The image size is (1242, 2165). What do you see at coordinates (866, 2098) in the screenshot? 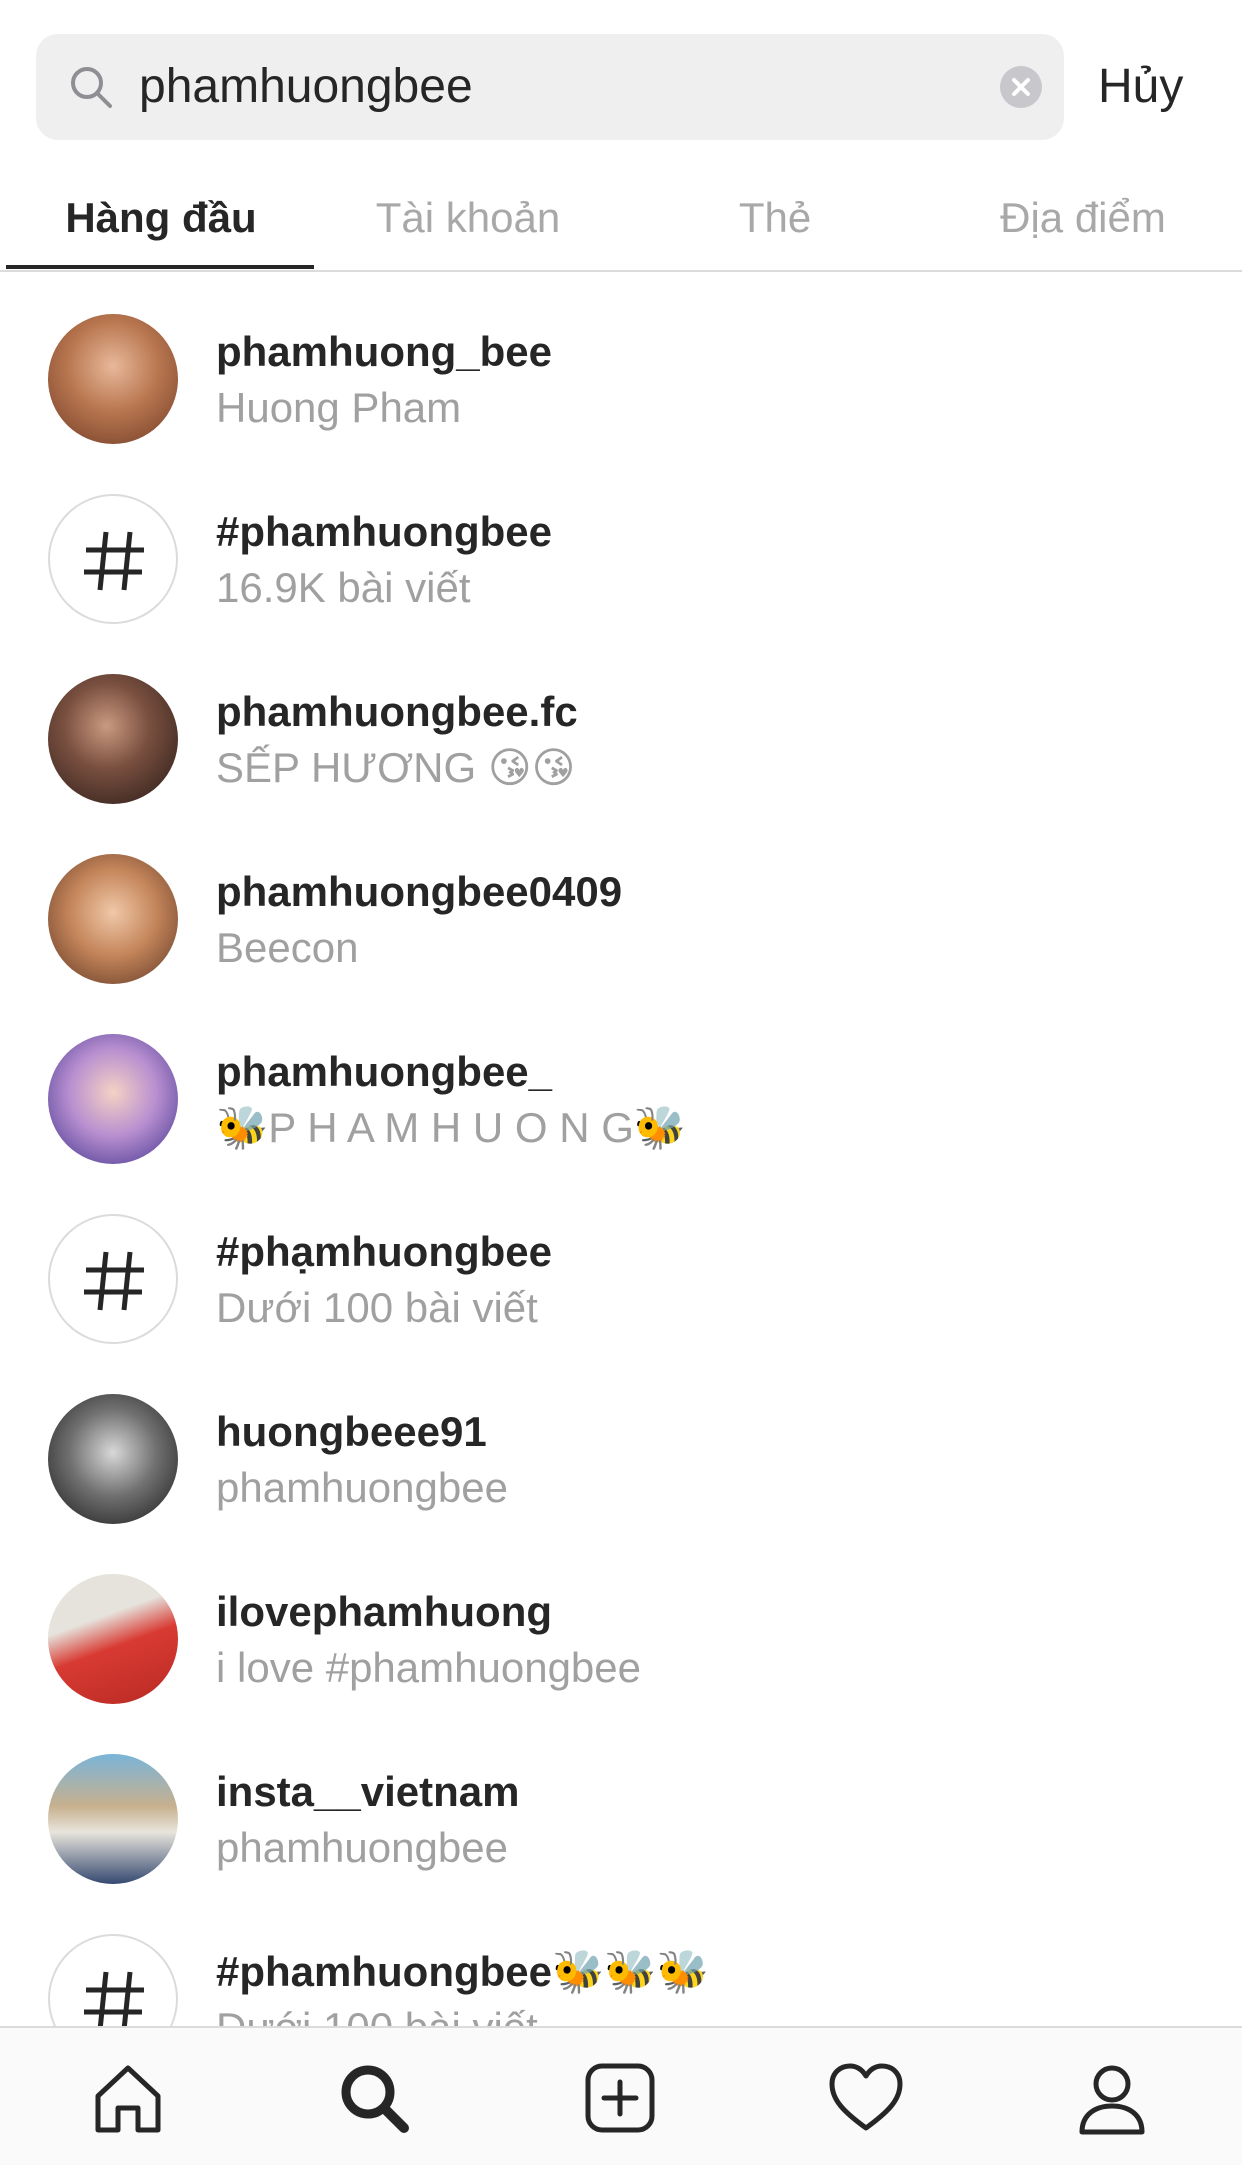
I see `activity-heart-icon` at bounding box center [866, 2098].